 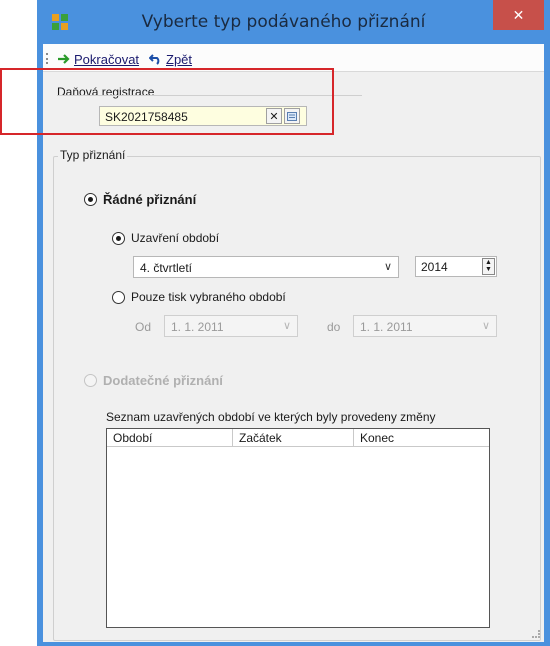 I want to click on to-label: do, so click(x=334, y=327).